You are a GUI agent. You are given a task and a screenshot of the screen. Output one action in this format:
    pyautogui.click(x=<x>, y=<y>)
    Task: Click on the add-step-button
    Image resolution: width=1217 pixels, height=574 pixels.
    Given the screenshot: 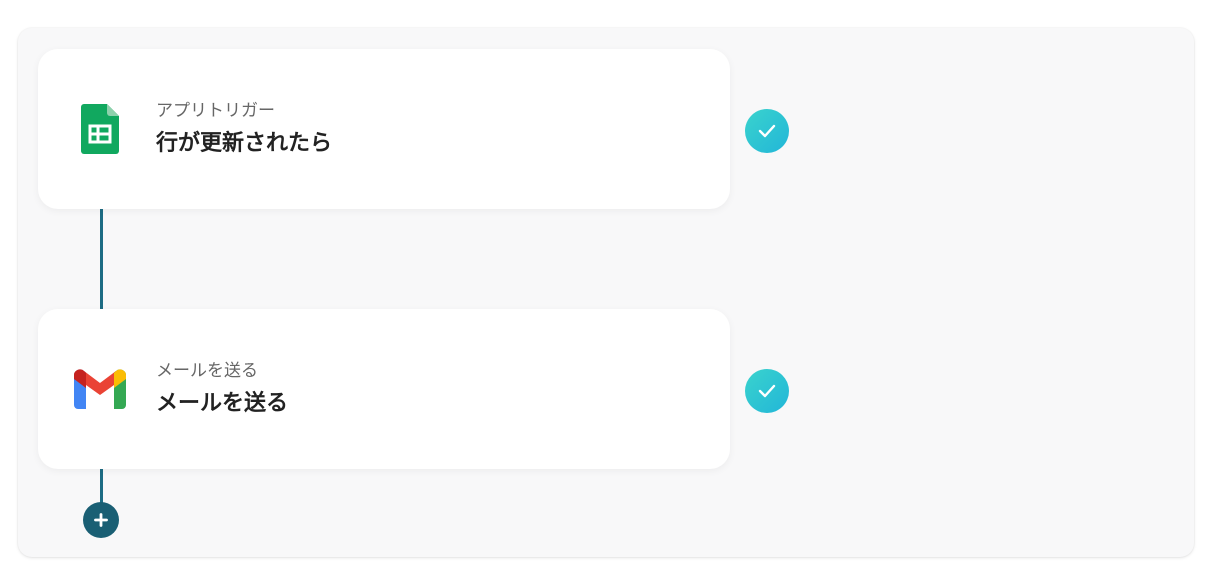 What is the action you would take?
    pyautogui.click(x=101, y=520)
    